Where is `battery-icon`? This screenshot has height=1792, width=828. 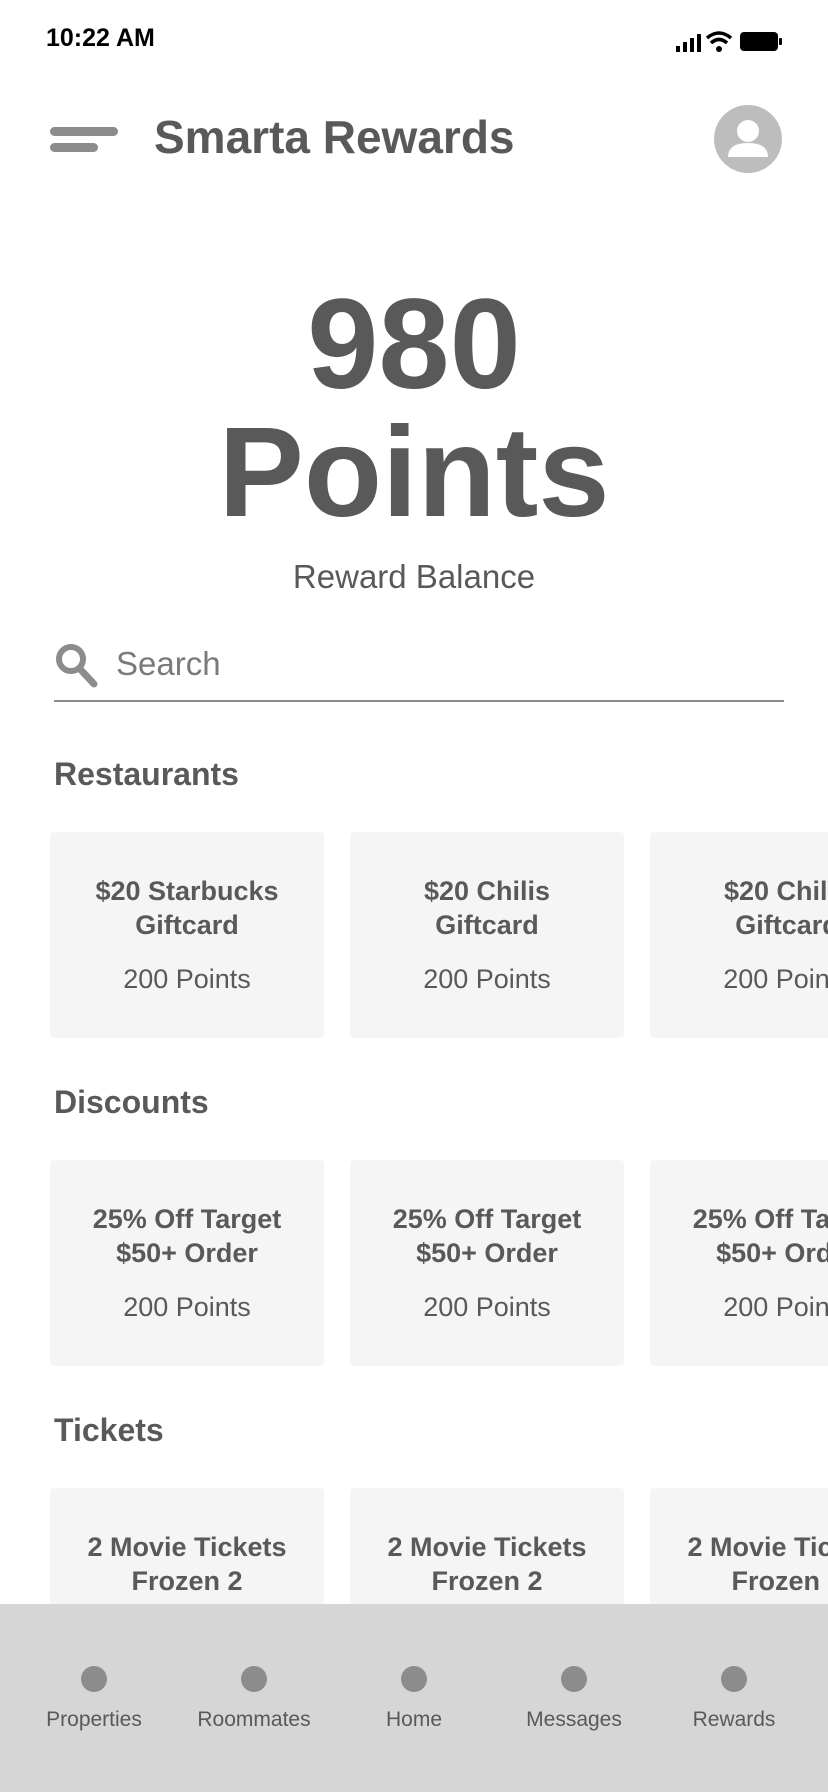
battery-icon is located at coordinates (761, 41).